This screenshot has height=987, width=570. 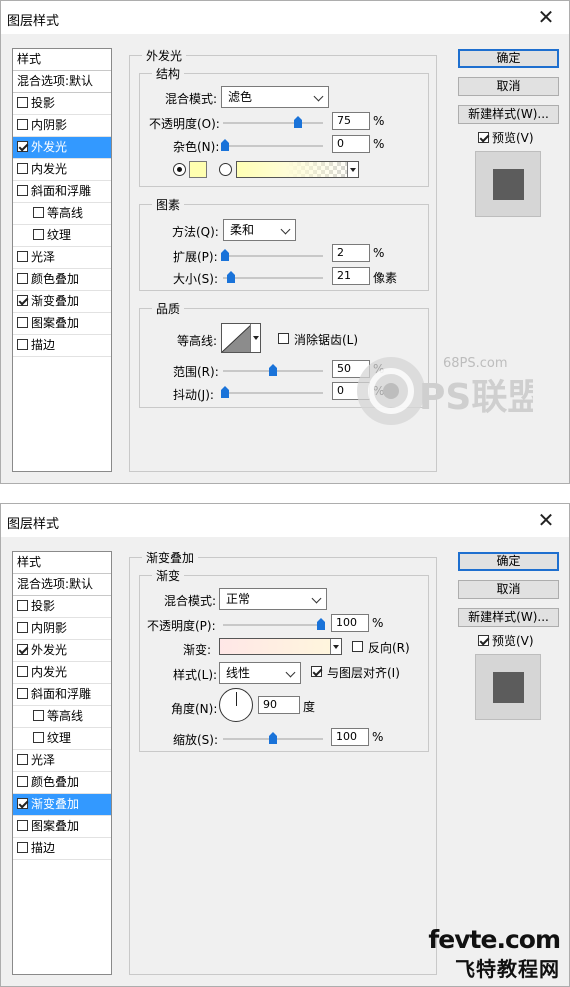 What do you see at coordinates (259, 230) in the screenshot?
I see `method-select: 柔和` at bounding box center [259, 230].